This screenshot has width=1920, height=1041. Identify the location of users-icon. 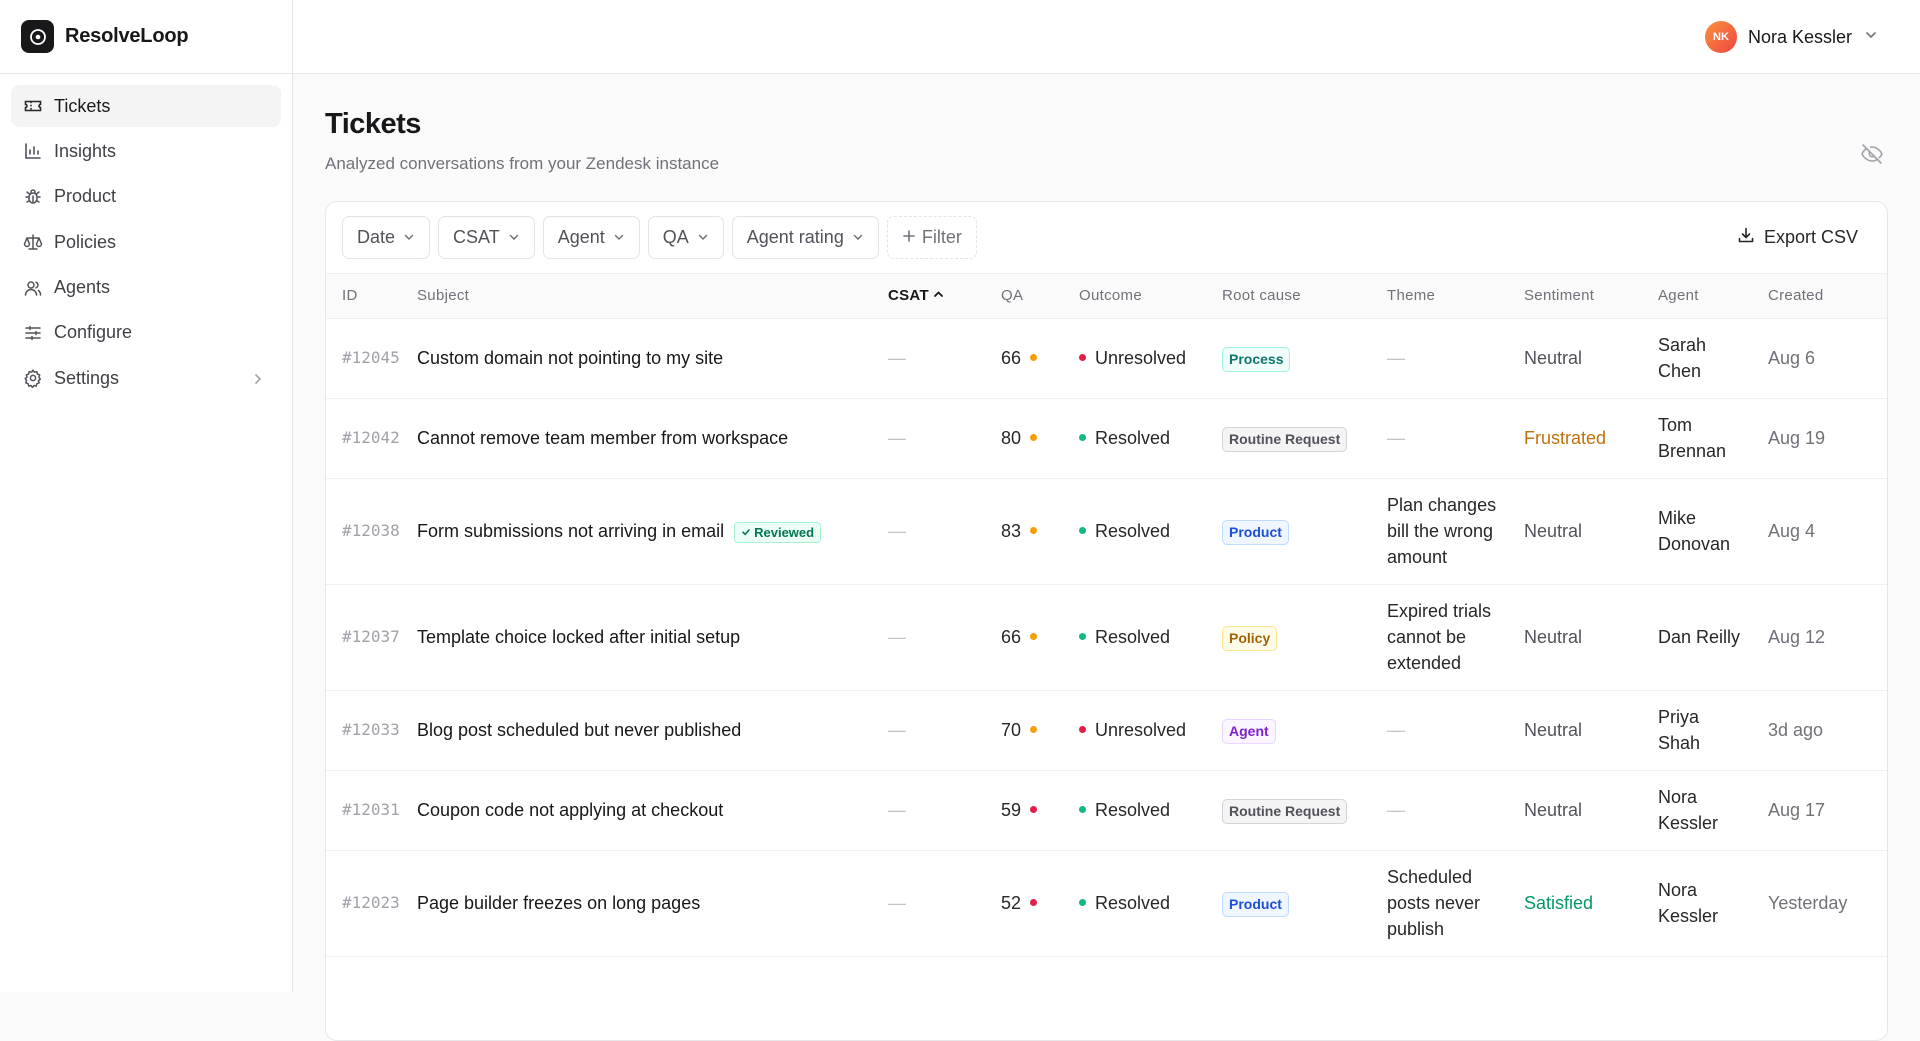
(33, 288).